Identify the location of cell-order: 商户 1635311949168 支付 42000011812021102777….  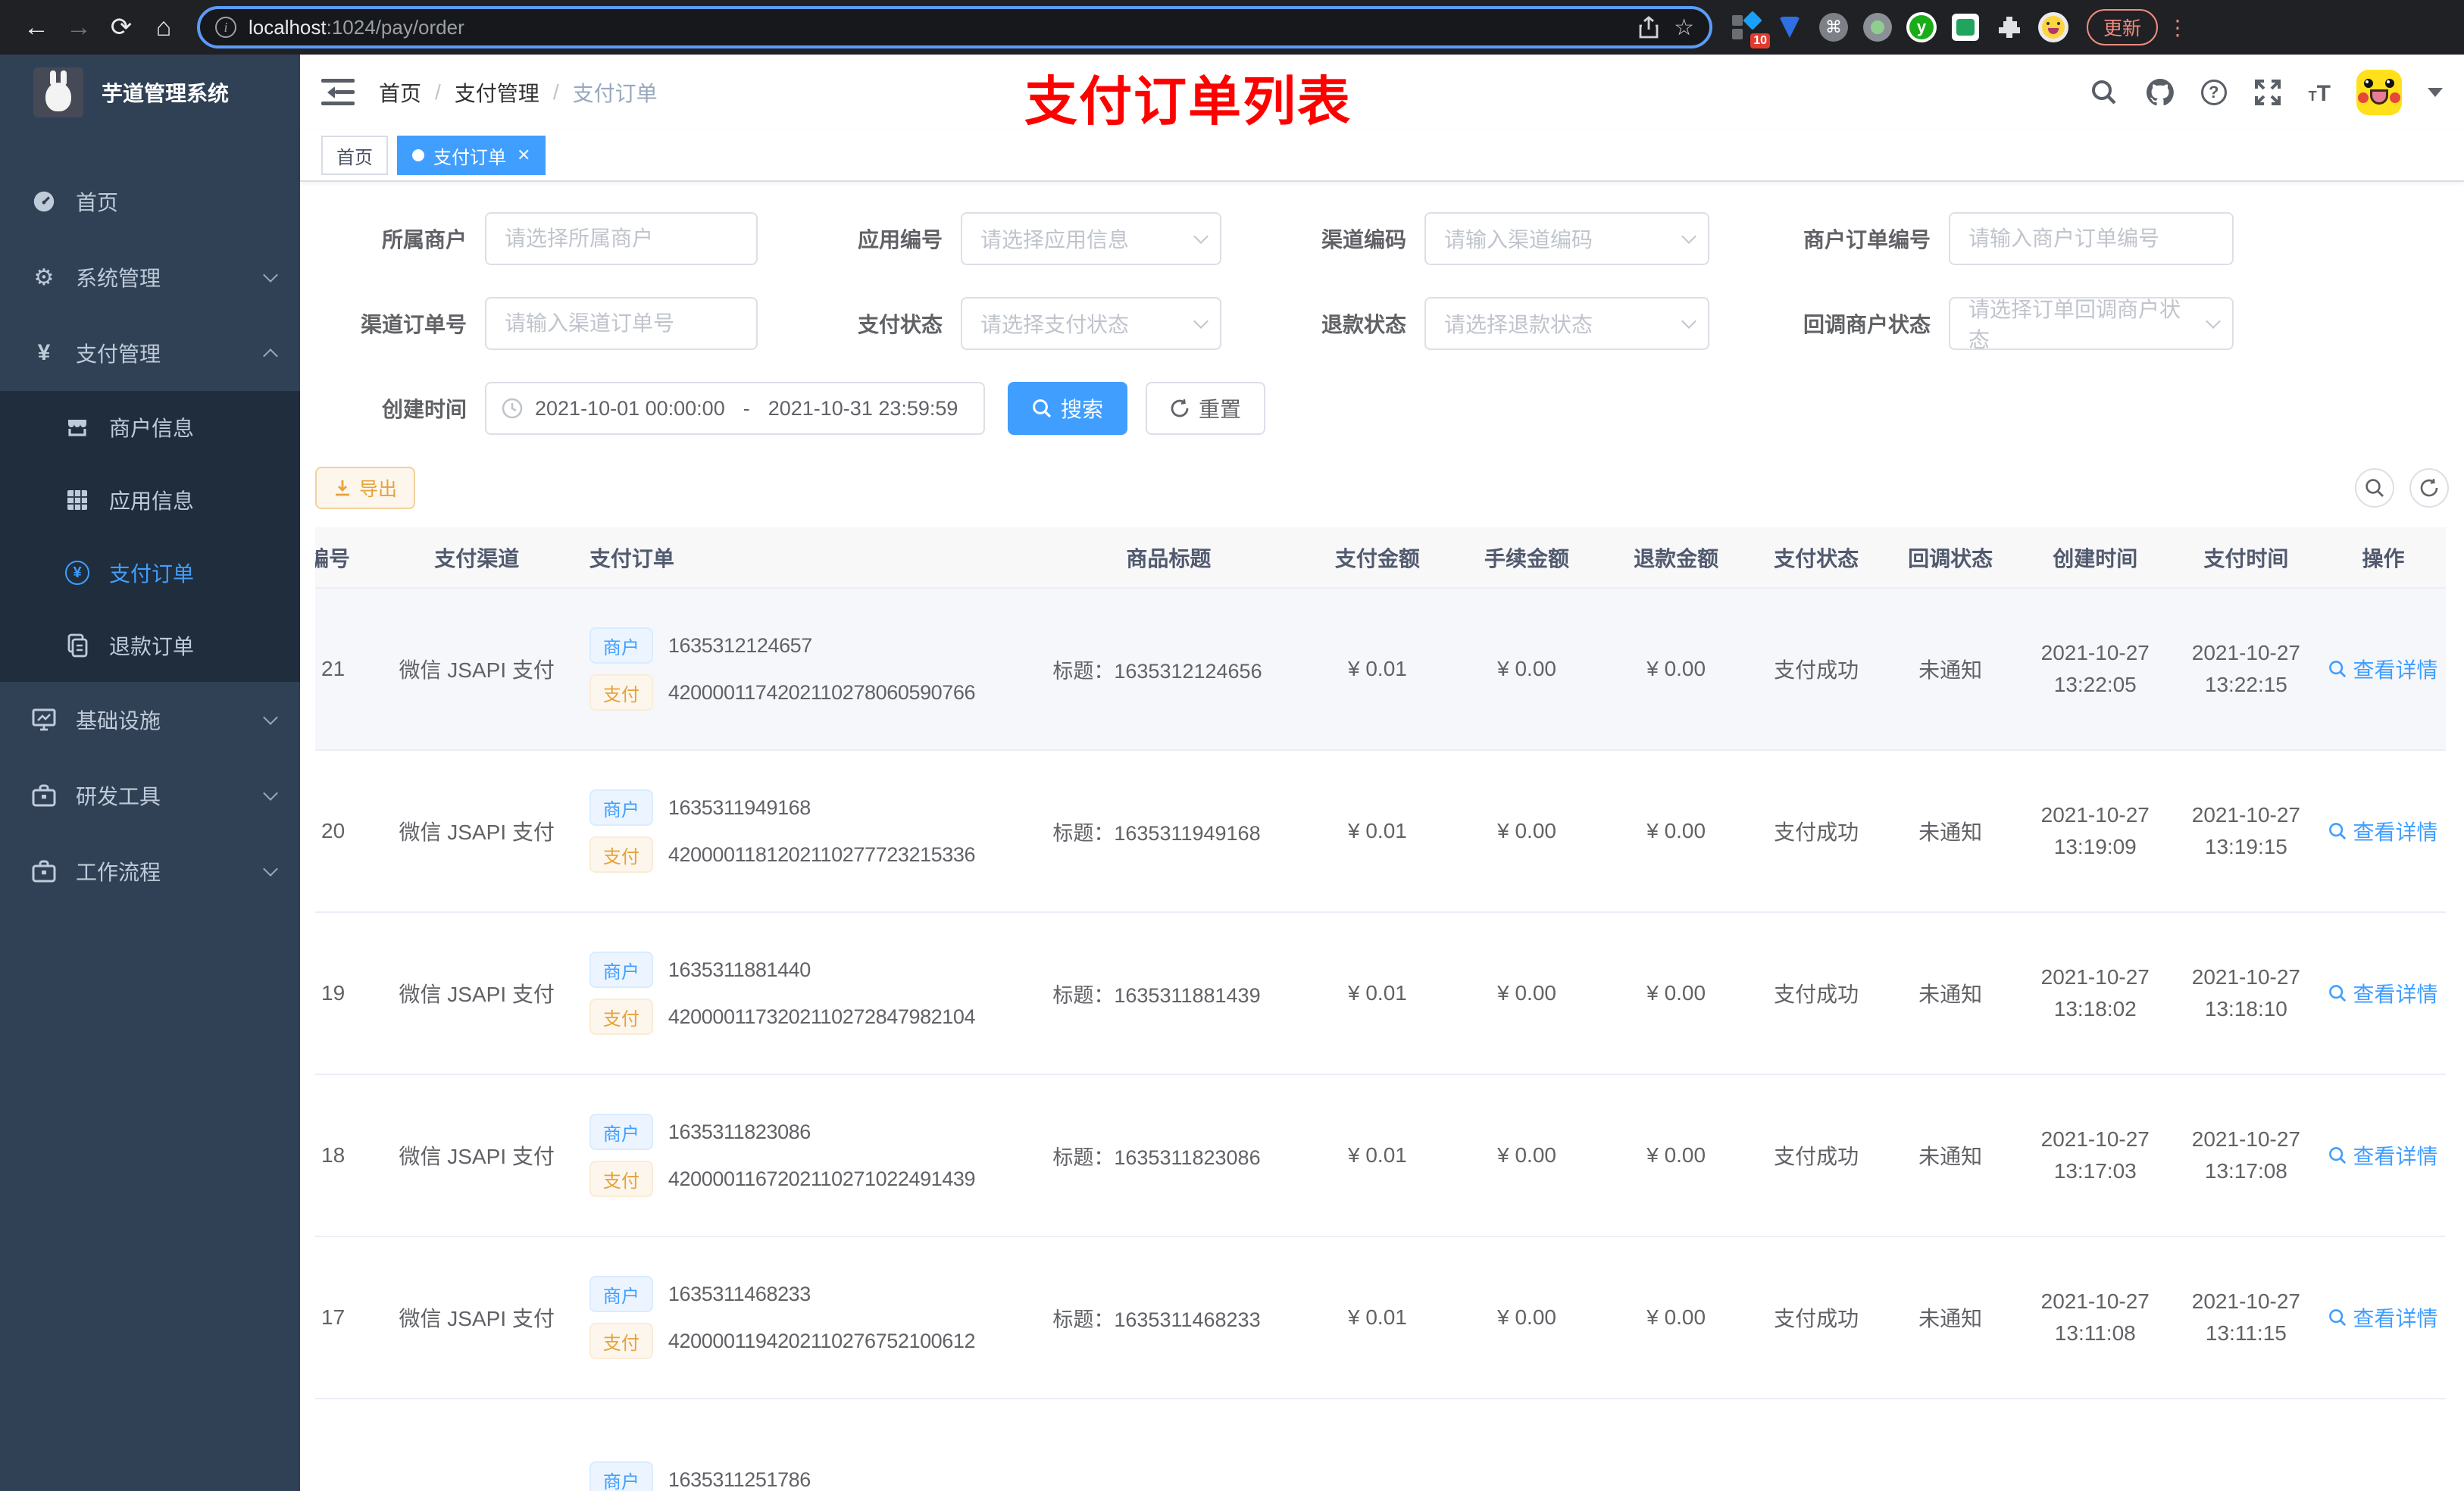
(803, 831).